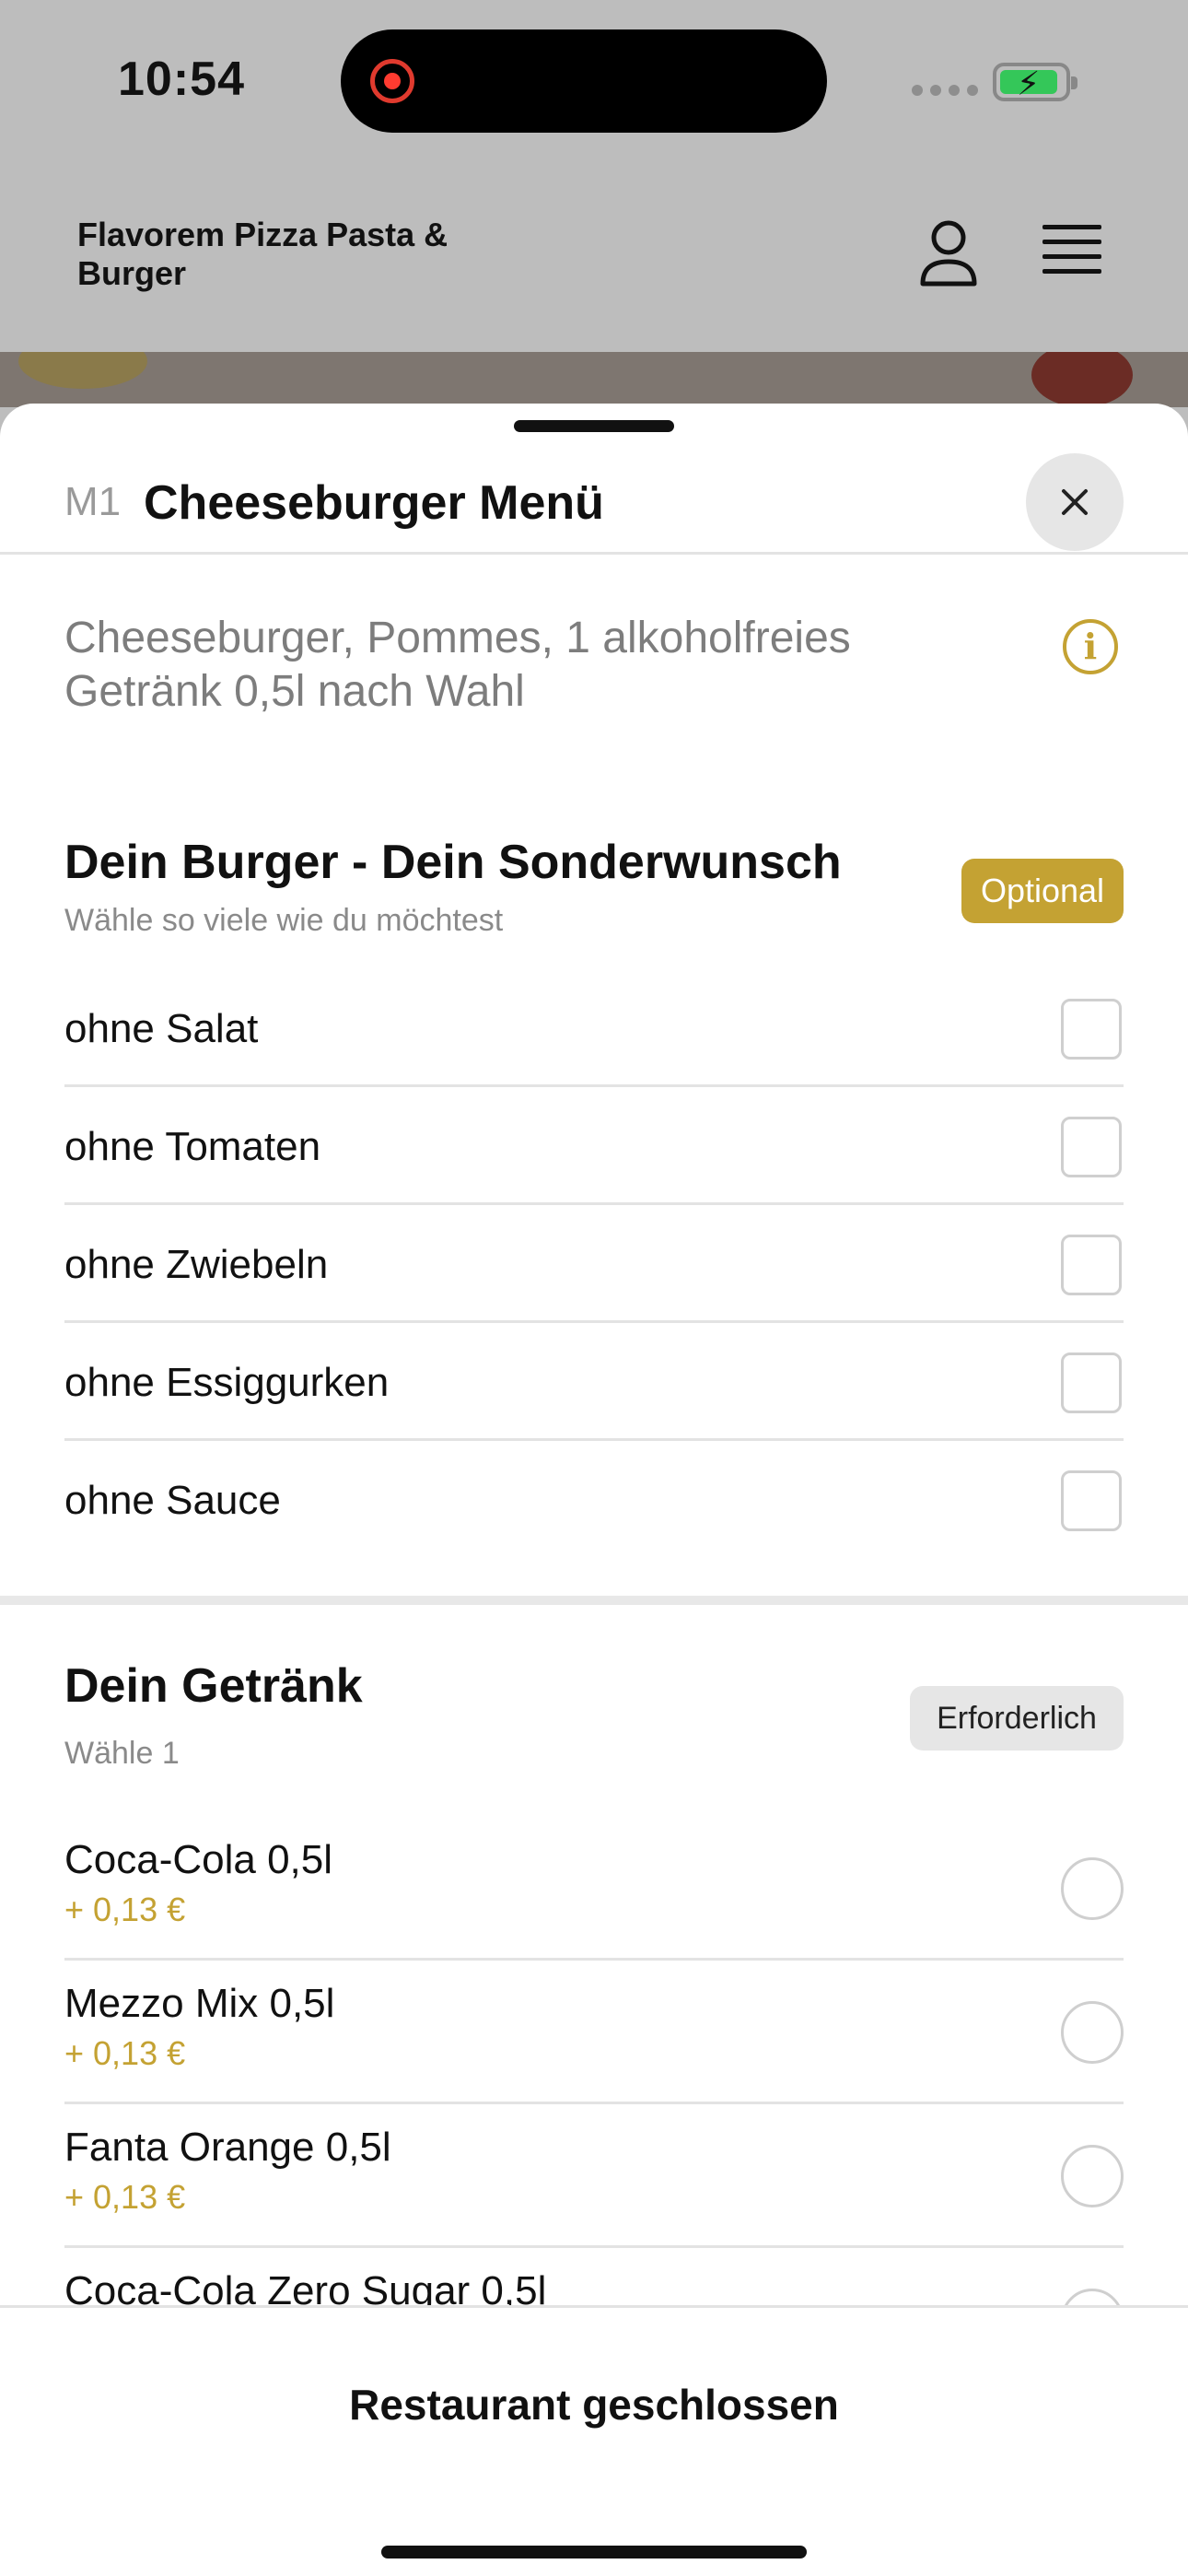  What do you see at coordinates (594, 1028) in the screenshot?
I see `list-item: ohne Salat` at bounding box center [594, 1028].